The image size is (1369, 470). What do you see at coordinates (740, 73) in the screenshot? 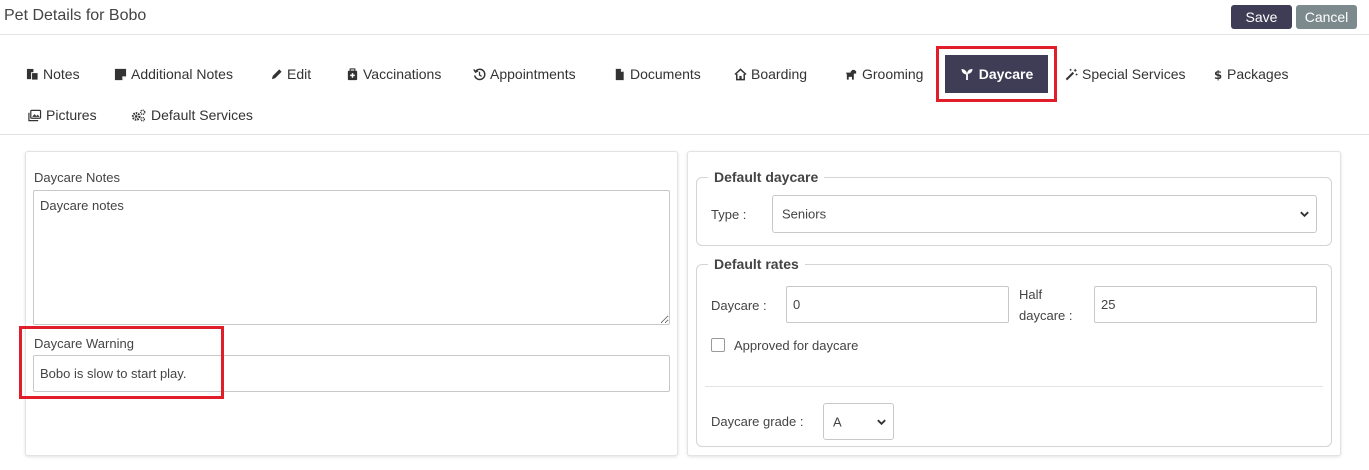
I see `home-icon` at bounding box center [740, 73].